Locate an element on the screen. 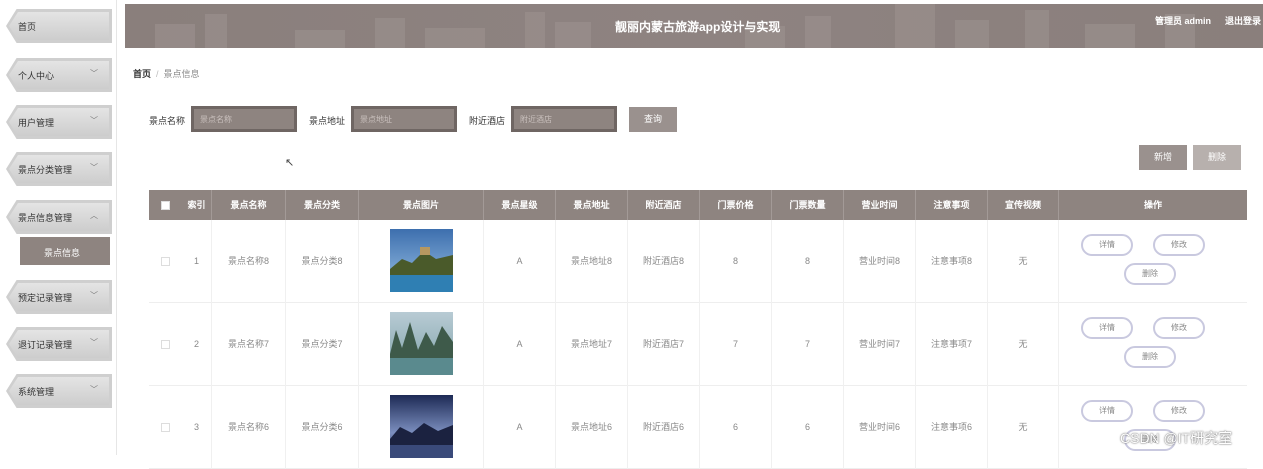 The image size is (1263, 469). search-input-address-field is located at coordinates (407, 119).